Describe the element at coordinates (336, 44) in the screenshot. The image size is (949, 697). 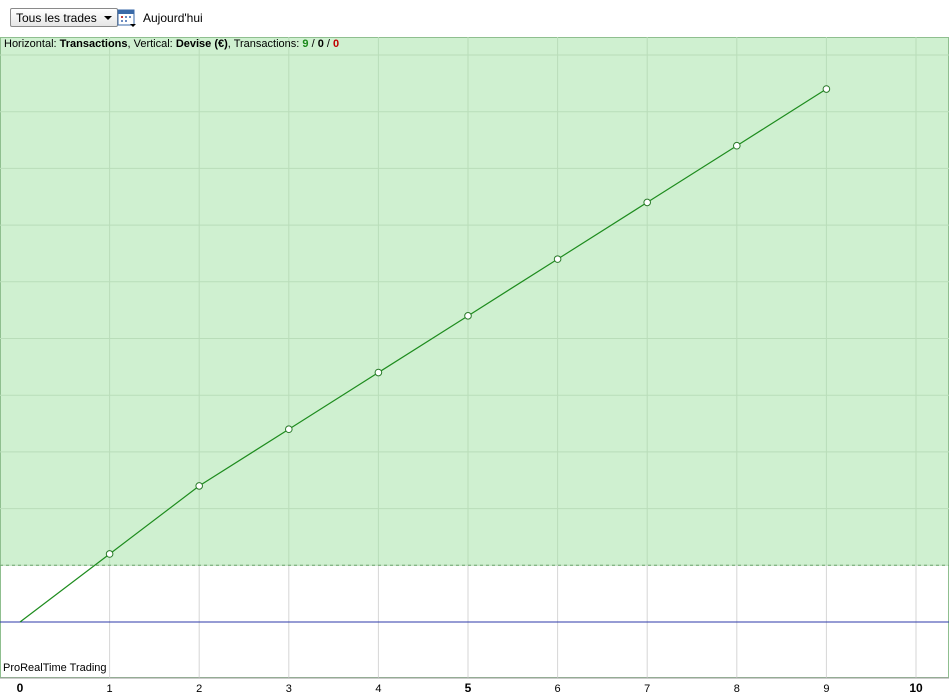
I see `losing-count: 0` at that location.